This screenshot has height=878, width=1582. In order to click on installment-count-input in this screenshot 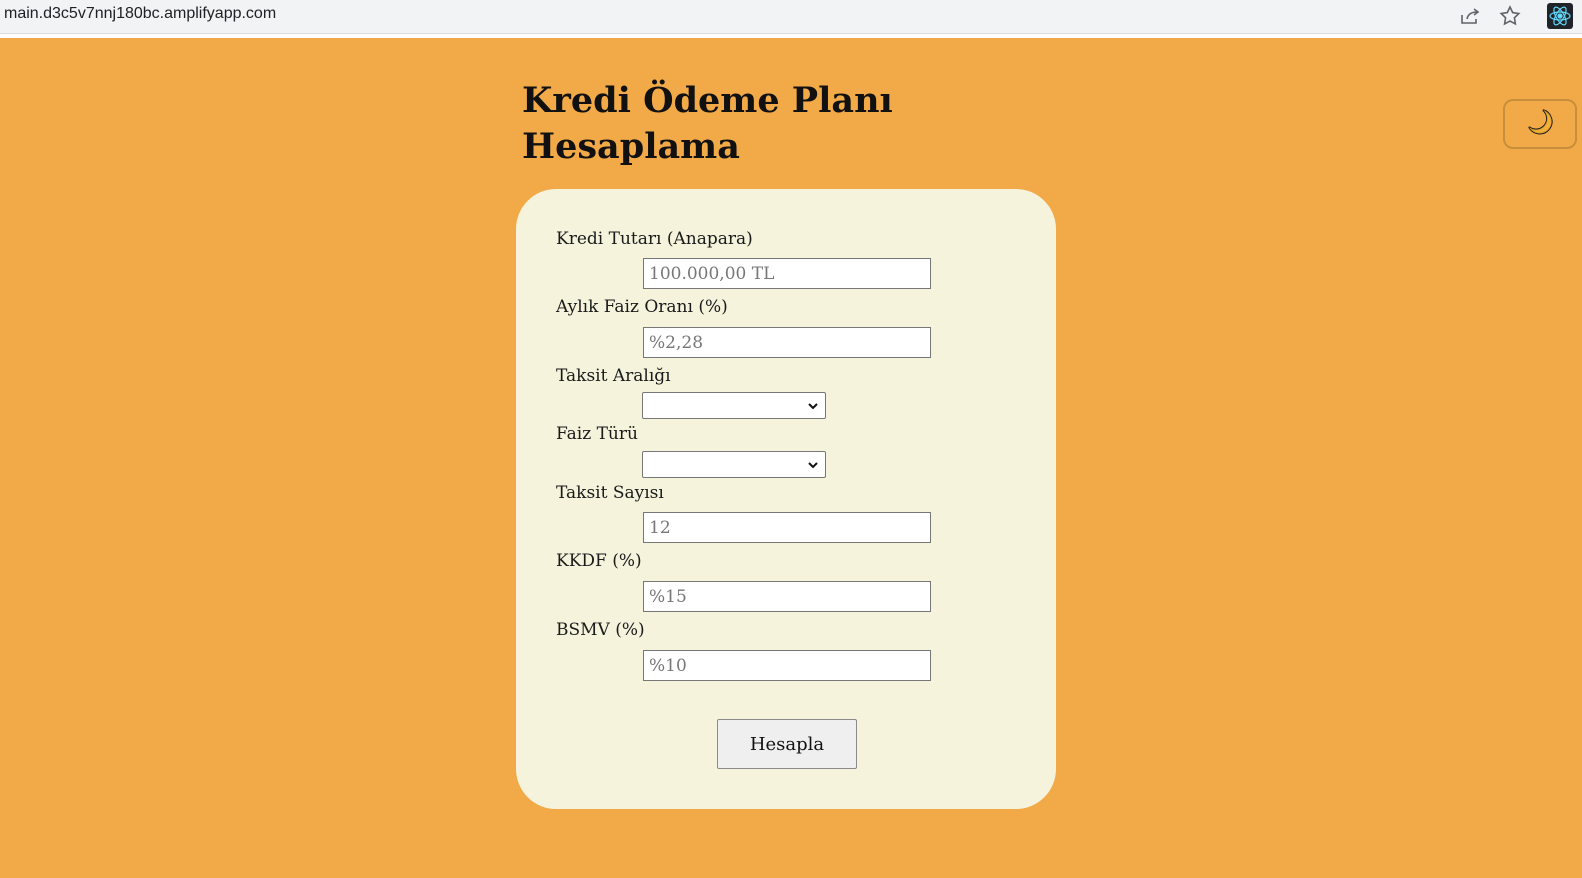, I will do `click(787, 527)`.